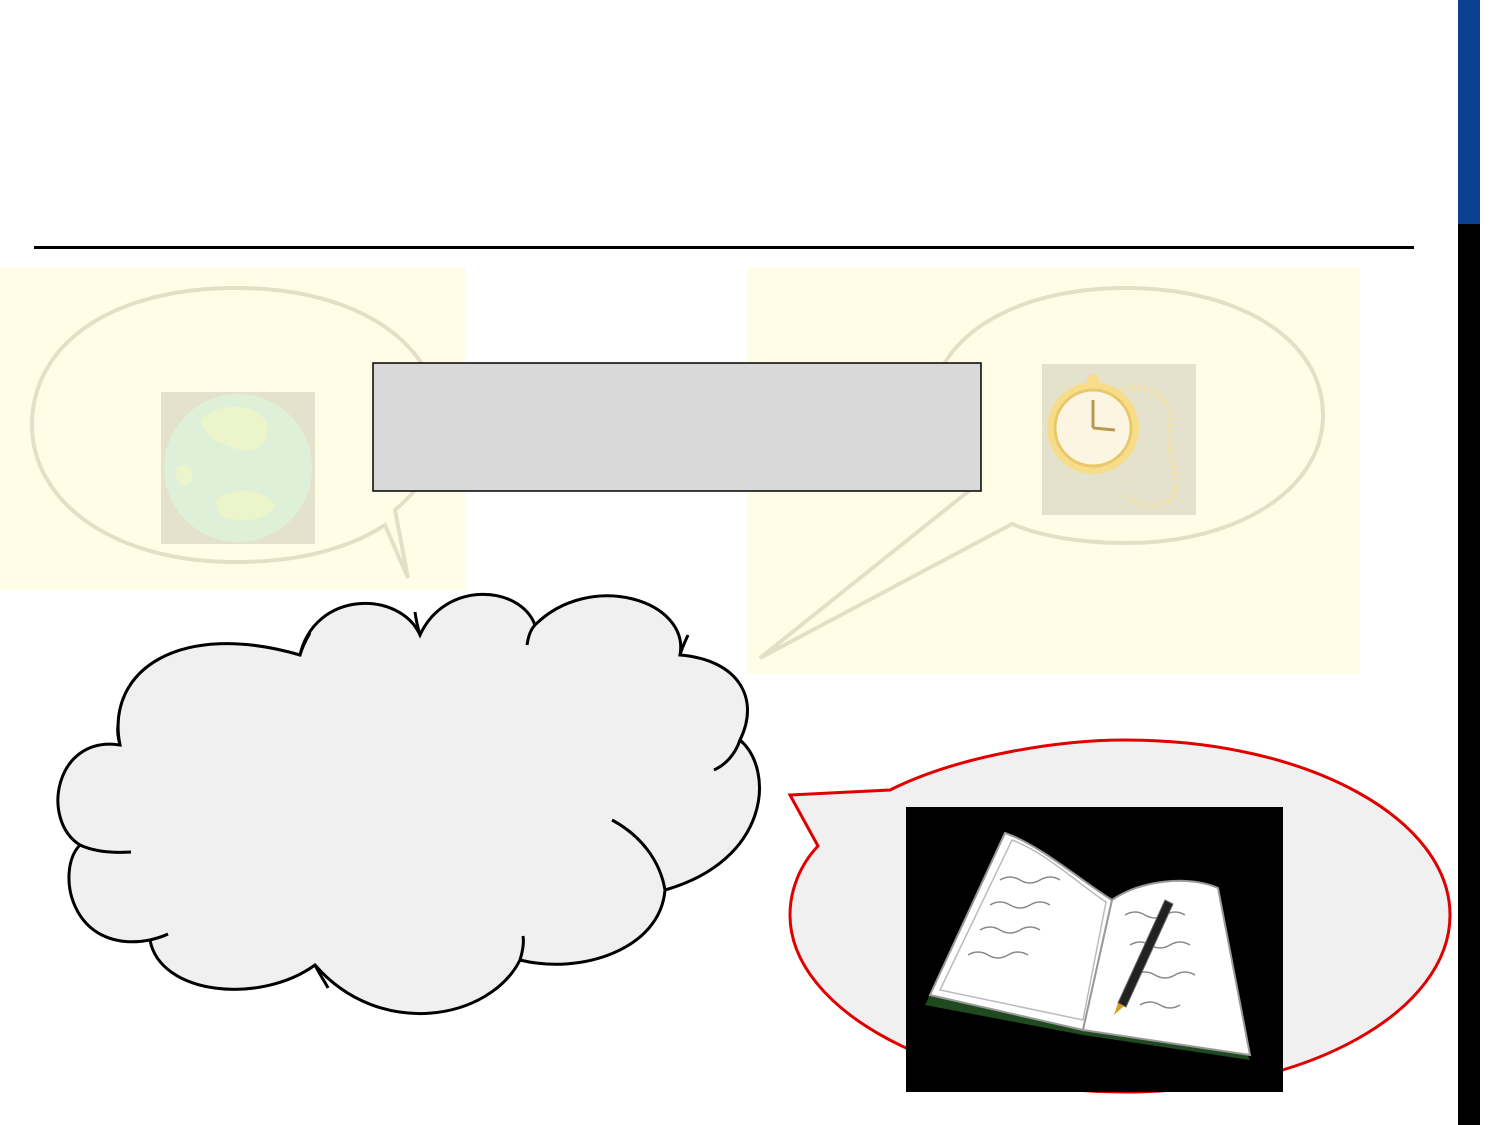  Describe the element at coordinates (238, 468) in the screenshot. I see `globe-icon` at that location.